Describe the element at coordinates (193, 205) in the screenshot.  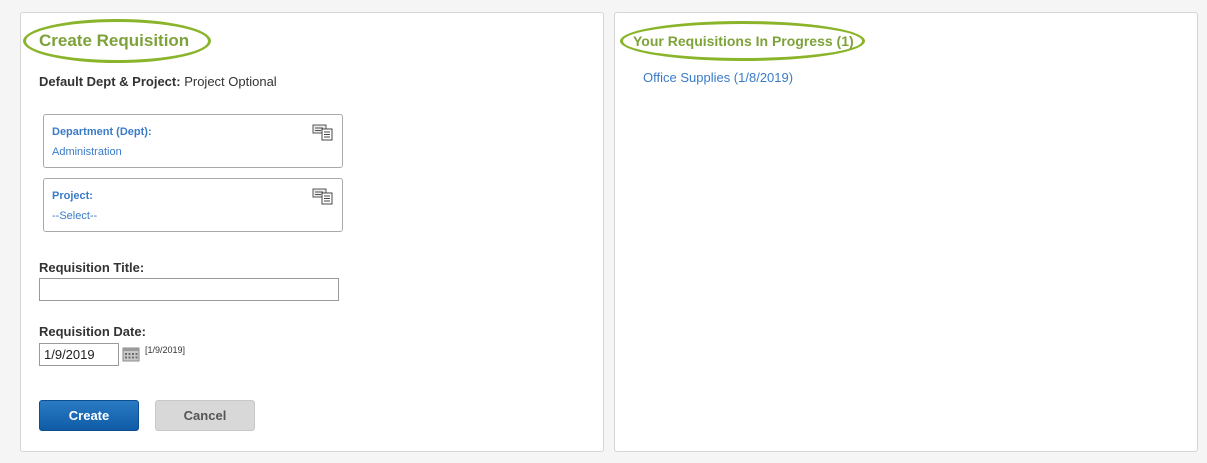
I see `project-chooser: Project: --Select--` at that location.